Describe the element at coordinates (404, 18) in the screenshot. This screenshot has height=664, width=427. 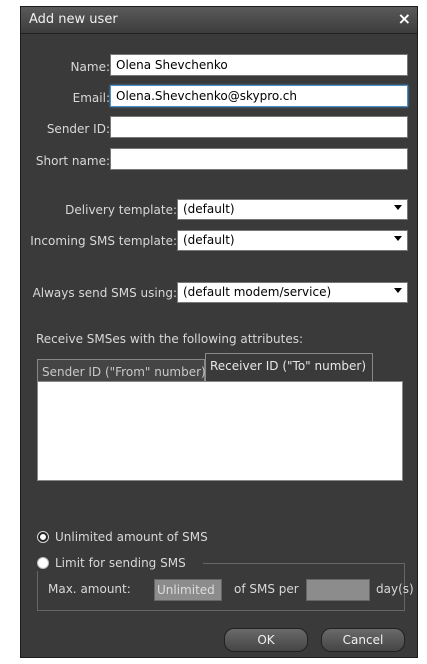
I see `close-icon: ×` at that location.